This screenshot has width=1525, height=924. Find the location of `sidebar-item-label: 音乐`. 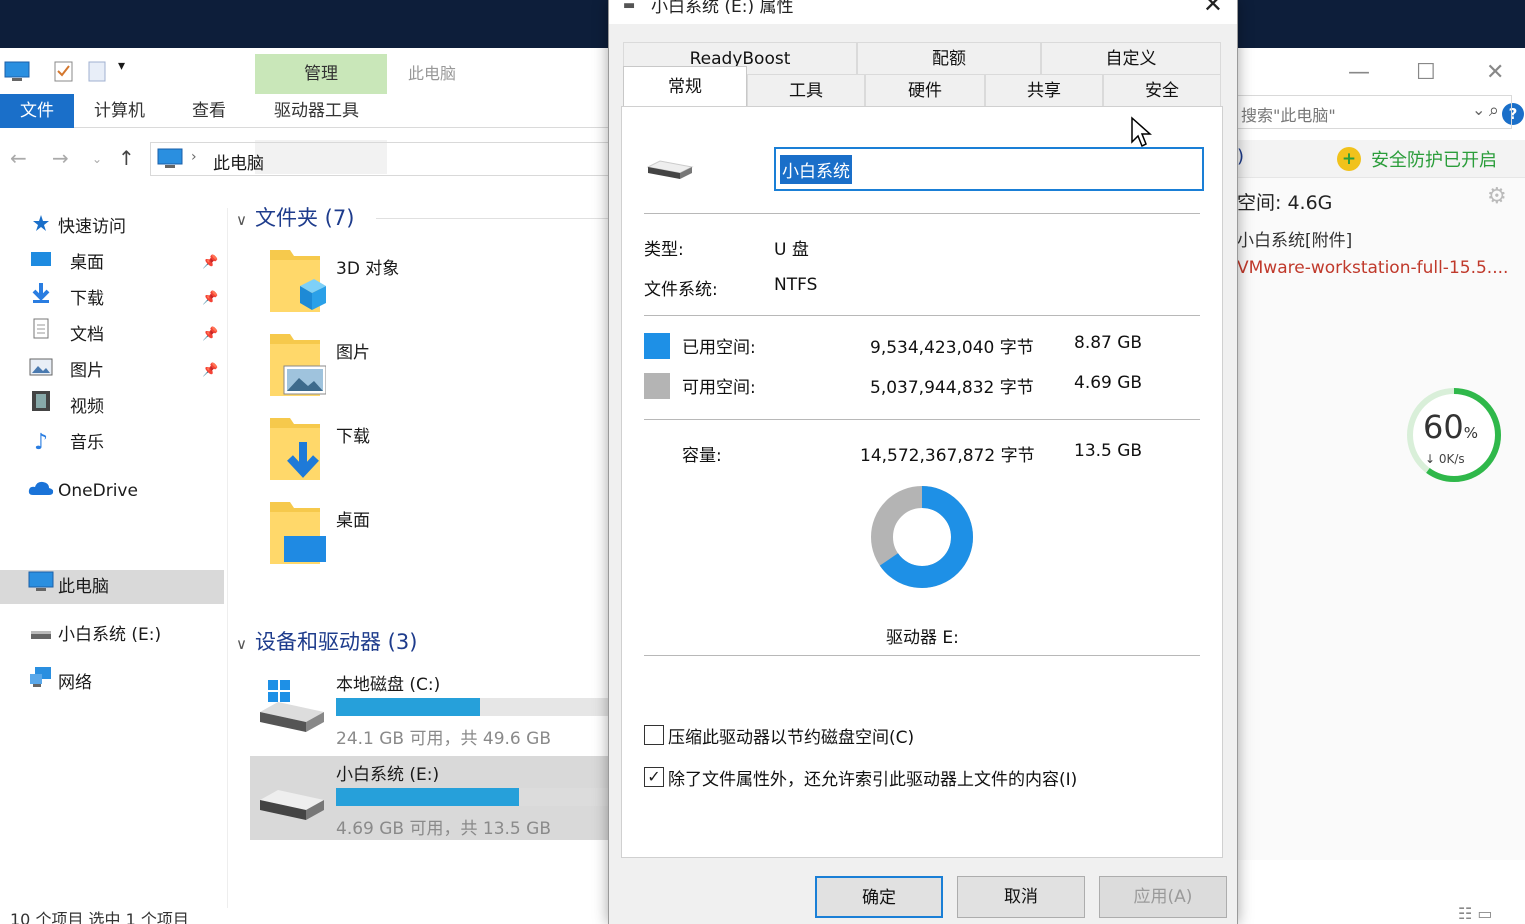

sidebar-item-label: 音乐 is located at coordinates (87, 443).